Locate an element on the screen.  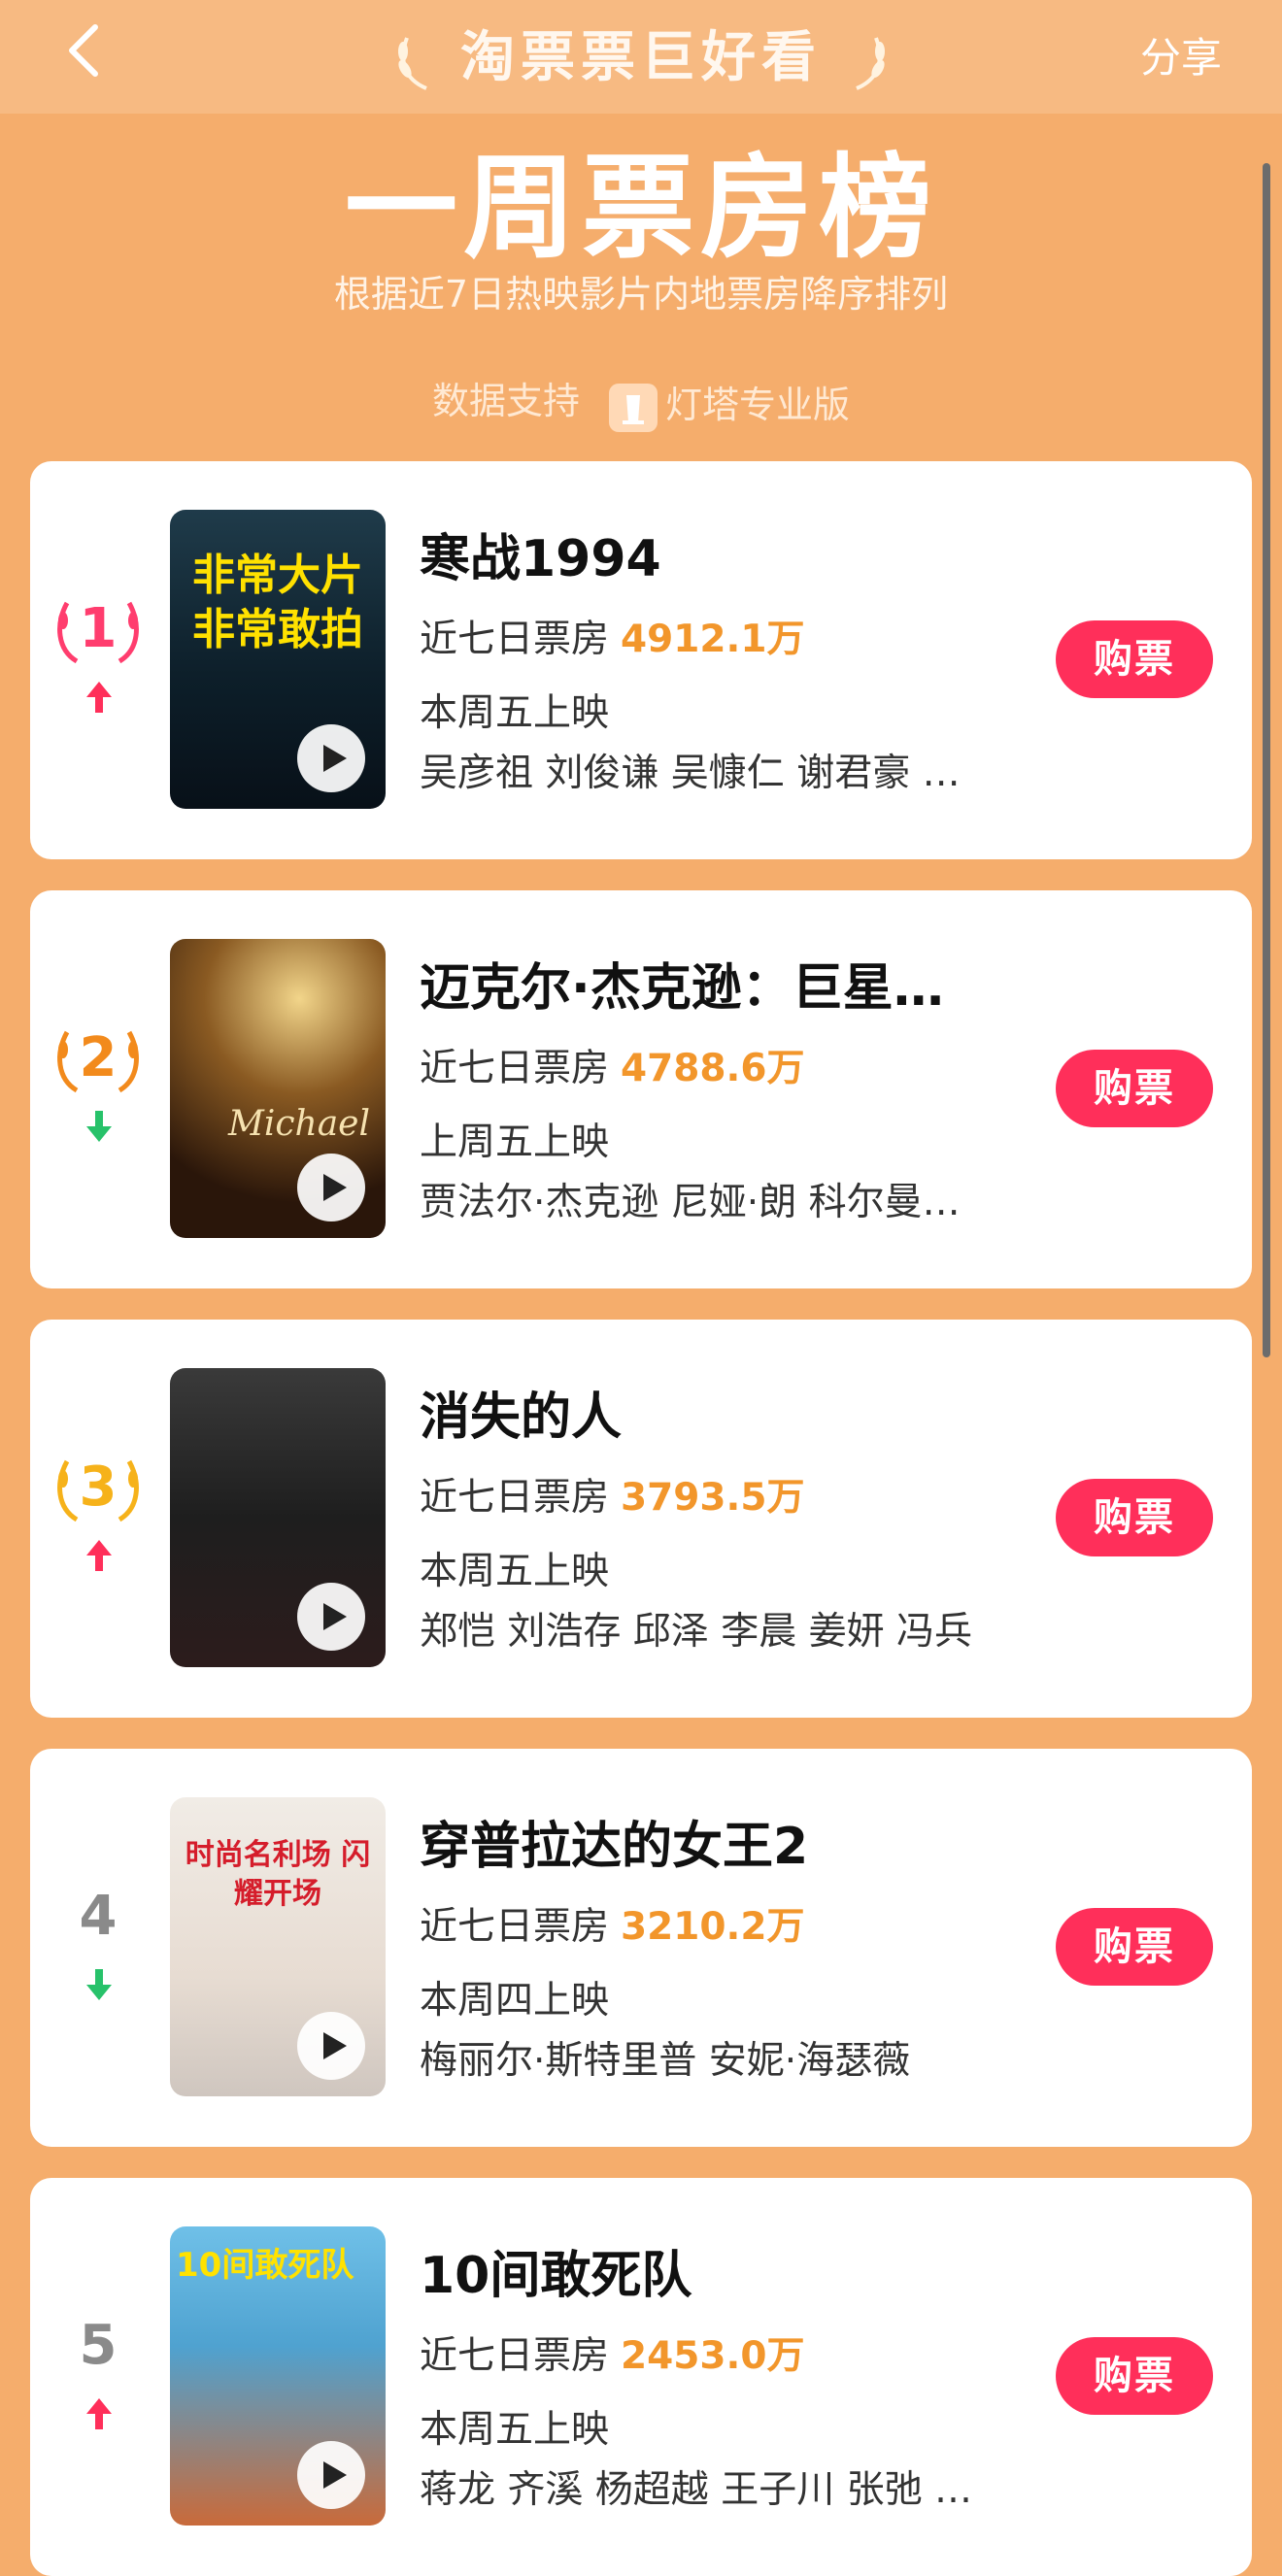
rank-number: 3 is located at coordinates (98, 1487).